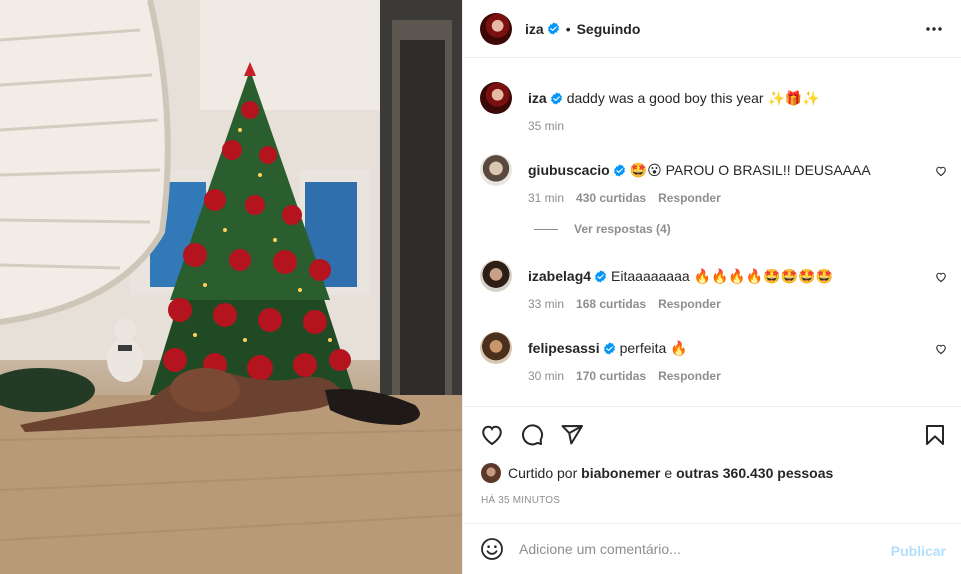 The image size is (961, 574). What do you see at coordinates (546, 376) in the screenshot?
I see `comment-time: 30 min` at bounding box center [546, 376].